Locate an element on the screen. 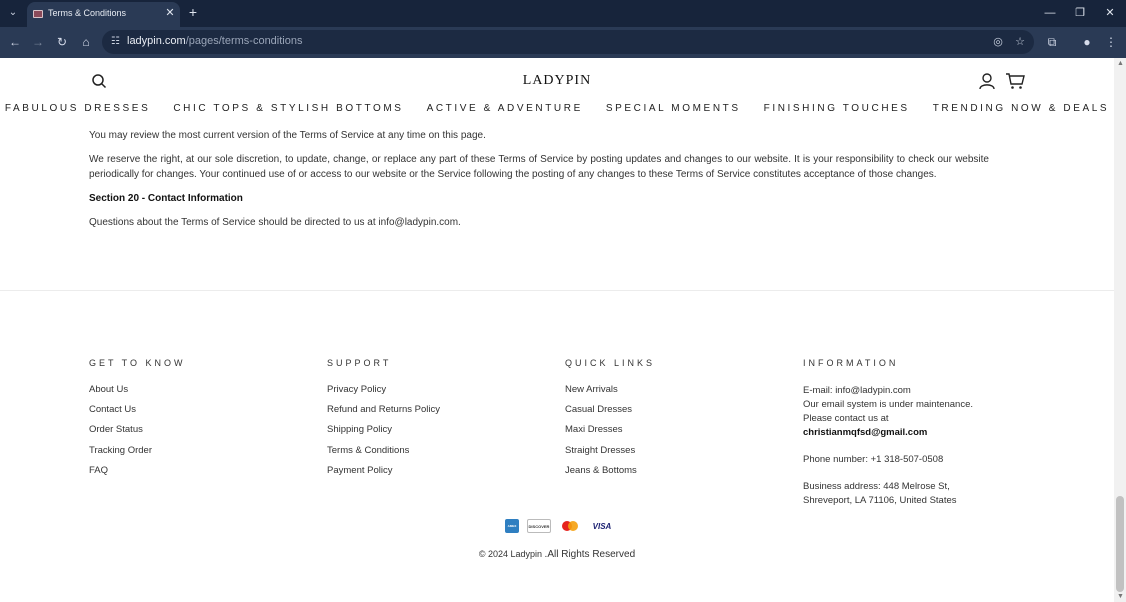 Image resolution: width=1126 pixels, height=602 pixels. restore-icon: ❐ is located at coordinates (1080, 13).